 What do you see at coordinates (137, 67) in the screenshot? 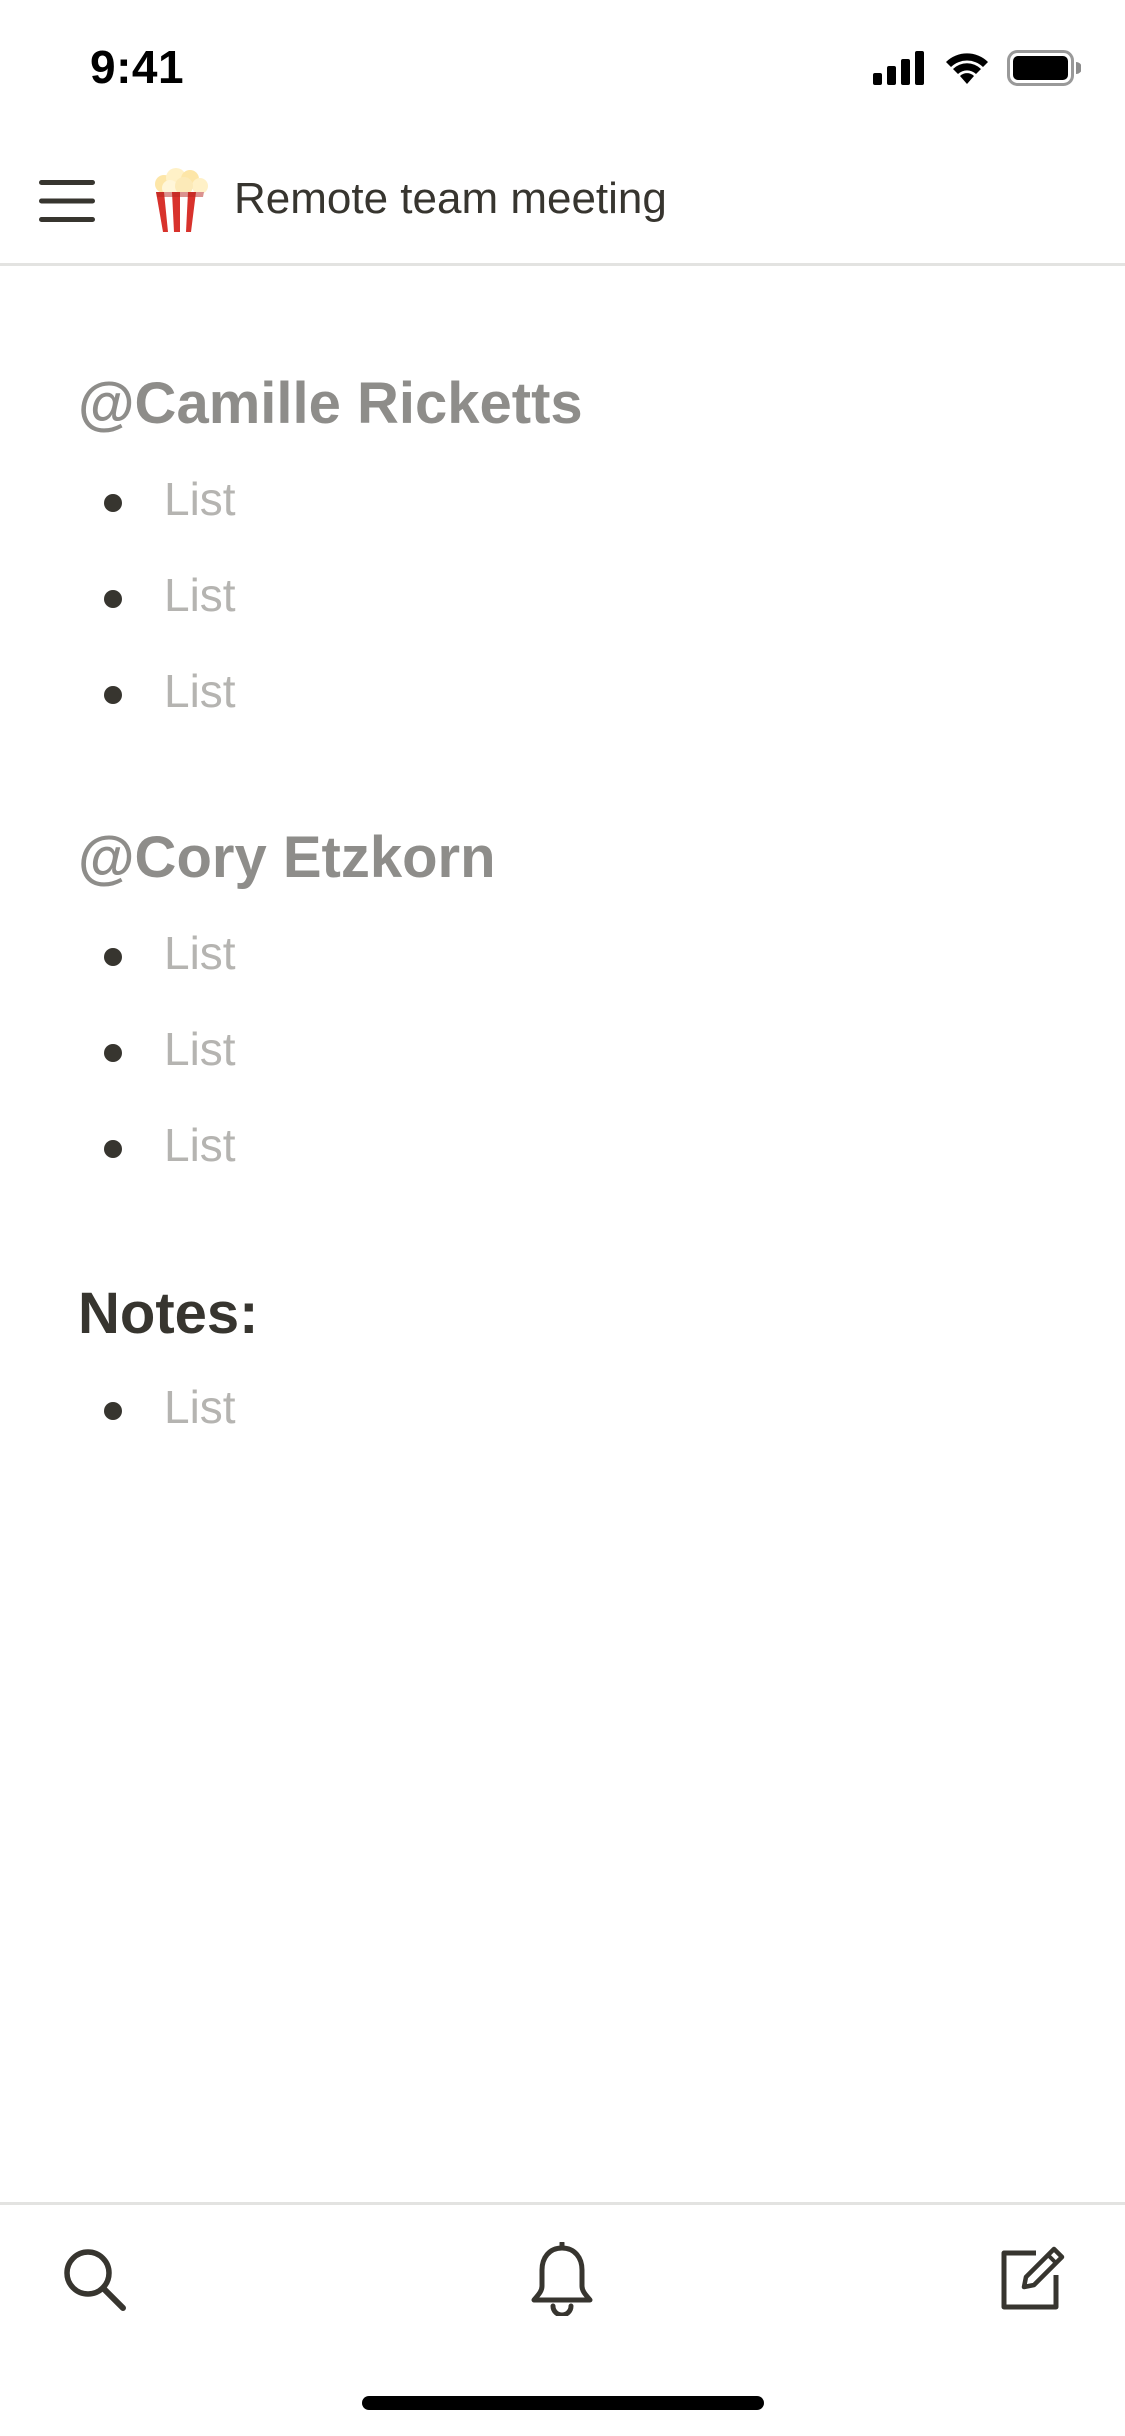
I see `status-time: 9:41` at bounding box center [137, 67].